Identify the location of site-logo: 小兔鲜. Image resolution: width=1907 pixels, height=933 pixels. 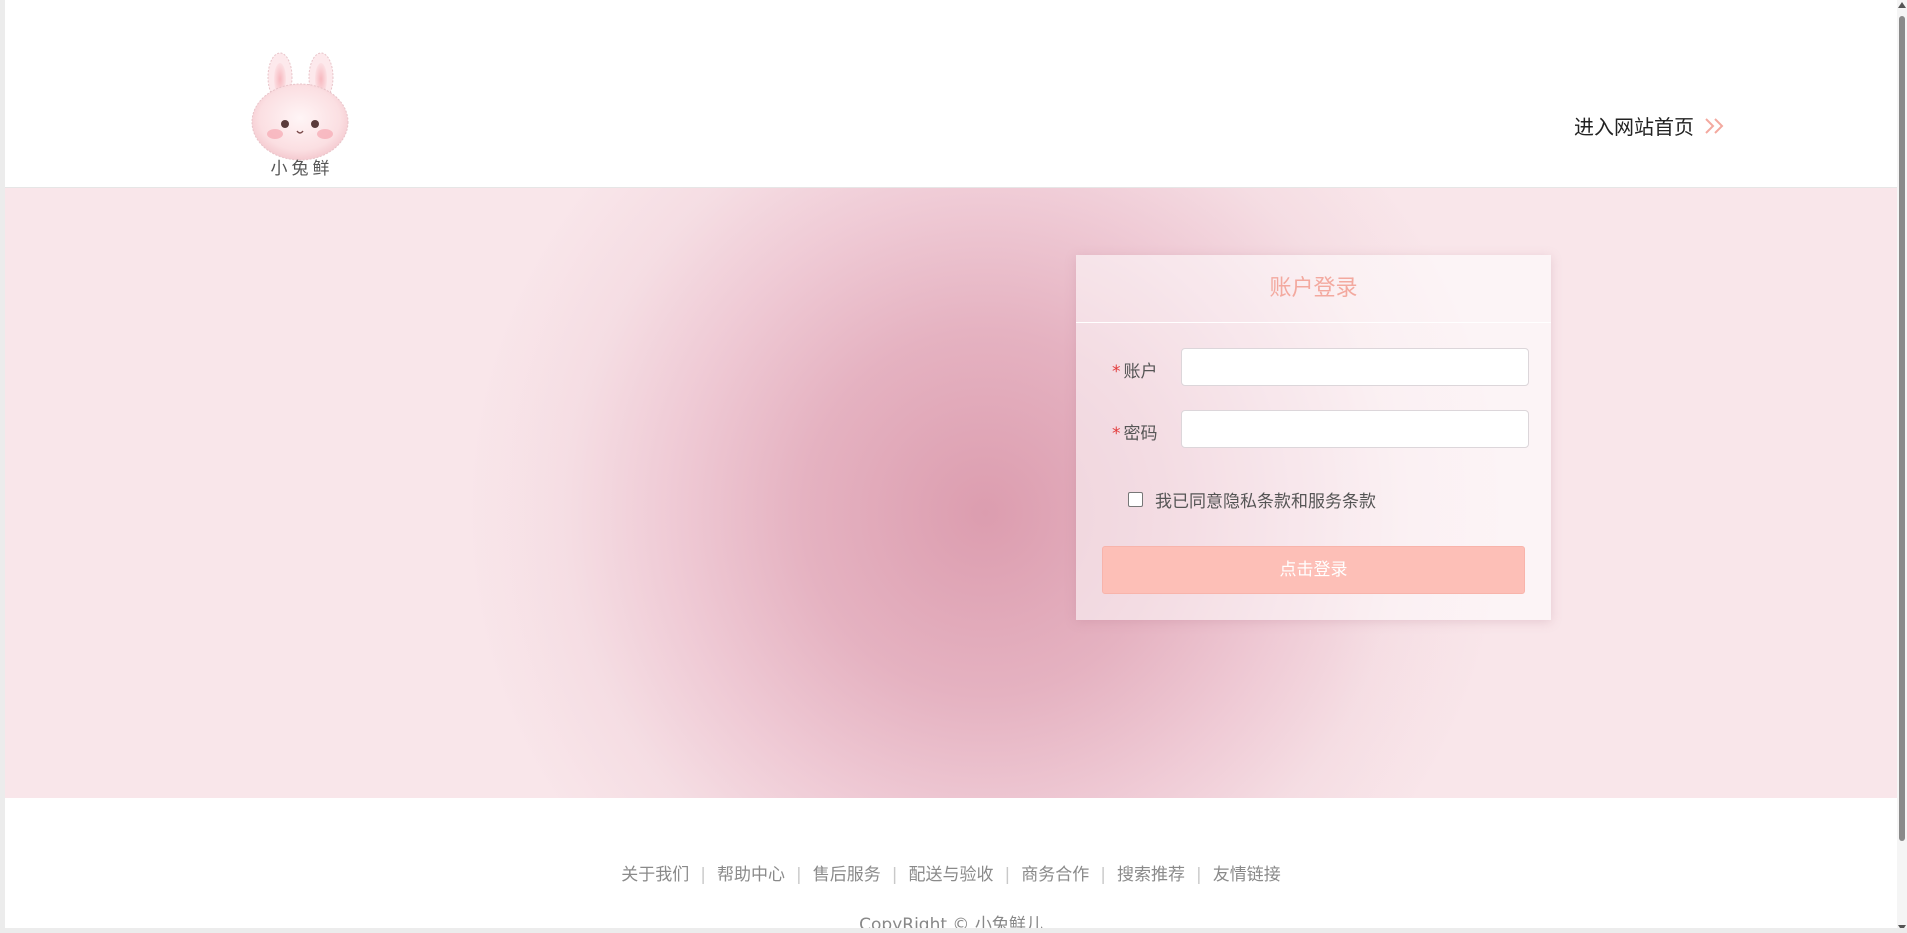
(300, 117).